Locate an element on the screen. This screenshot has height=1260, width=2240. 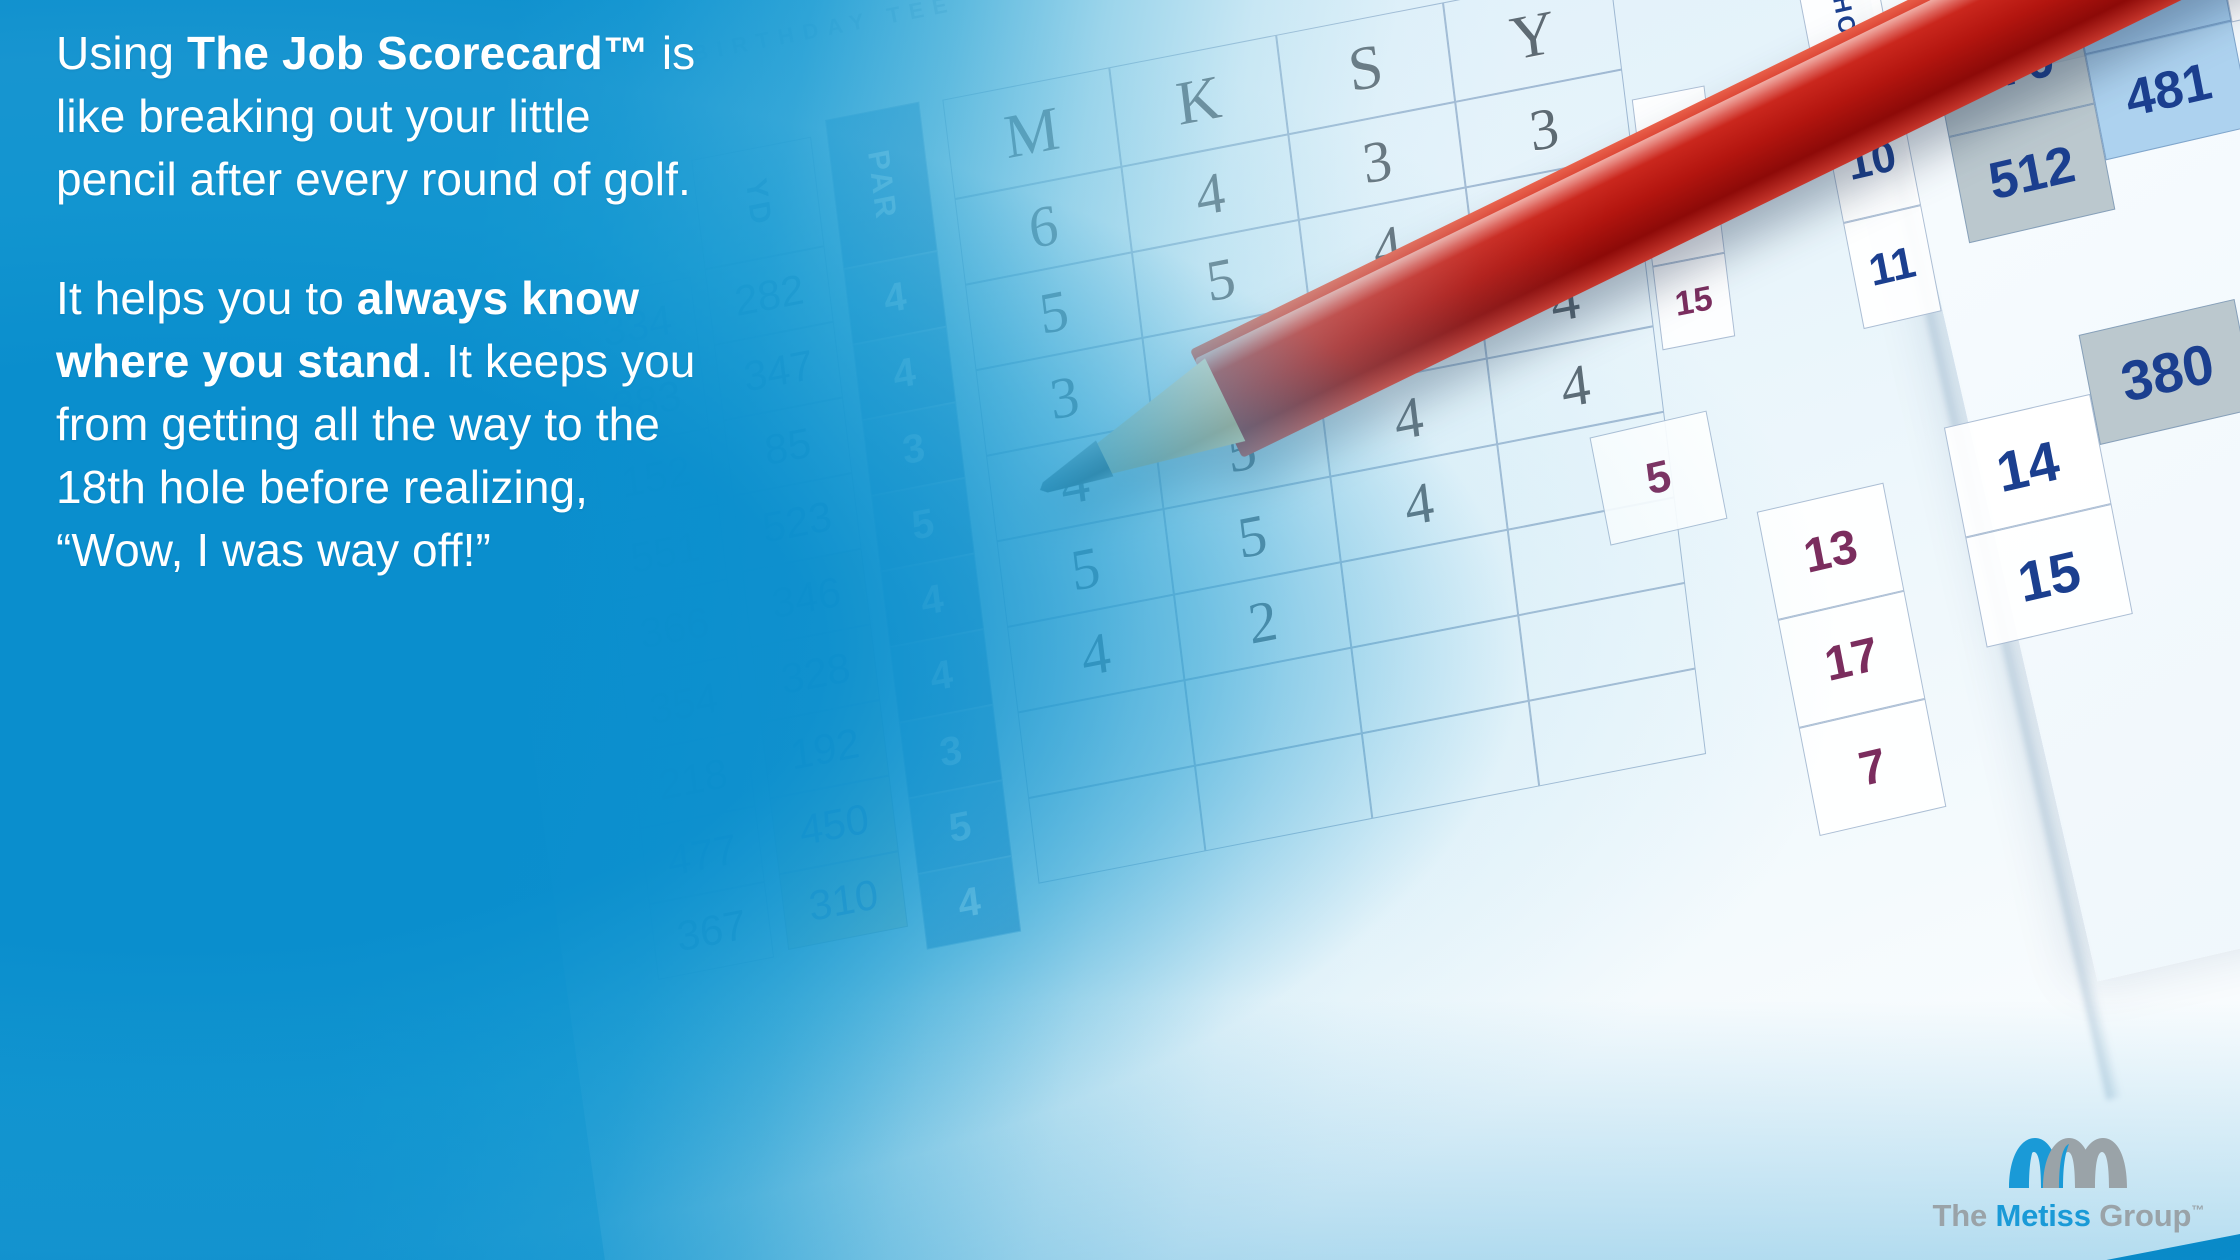
p2-lead: It helps you to is located at coordinates (206, 298).